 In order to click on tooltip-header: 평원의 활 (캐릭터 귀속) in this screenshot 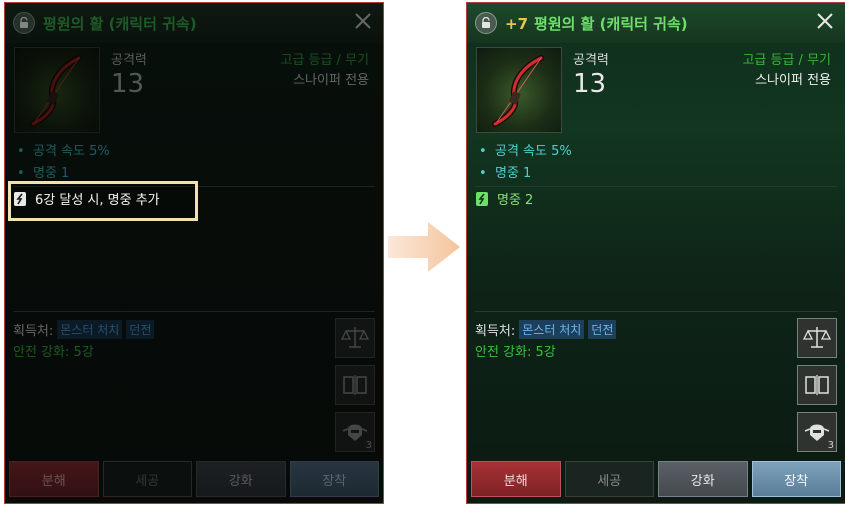, I will do `click(194, 23)`.